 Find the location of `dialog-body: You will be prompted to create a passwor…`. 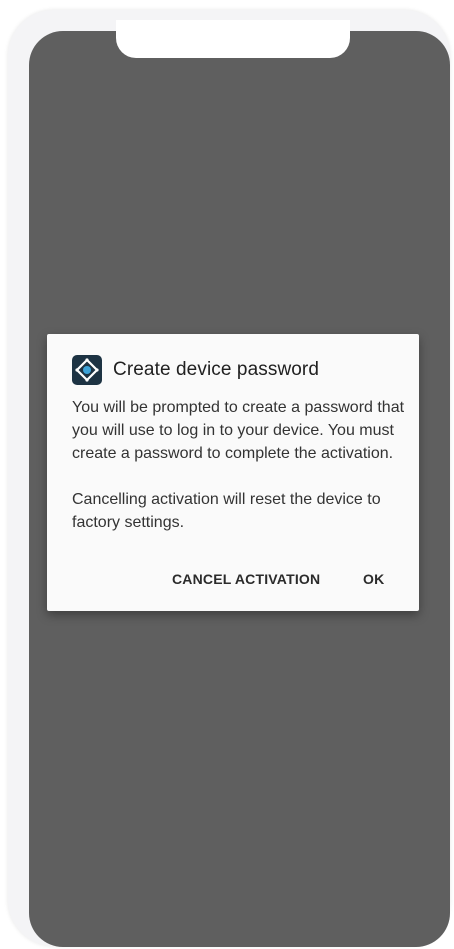

dialog-body: You will be prompted to create a passwor… is located at coordinates (242, 465).